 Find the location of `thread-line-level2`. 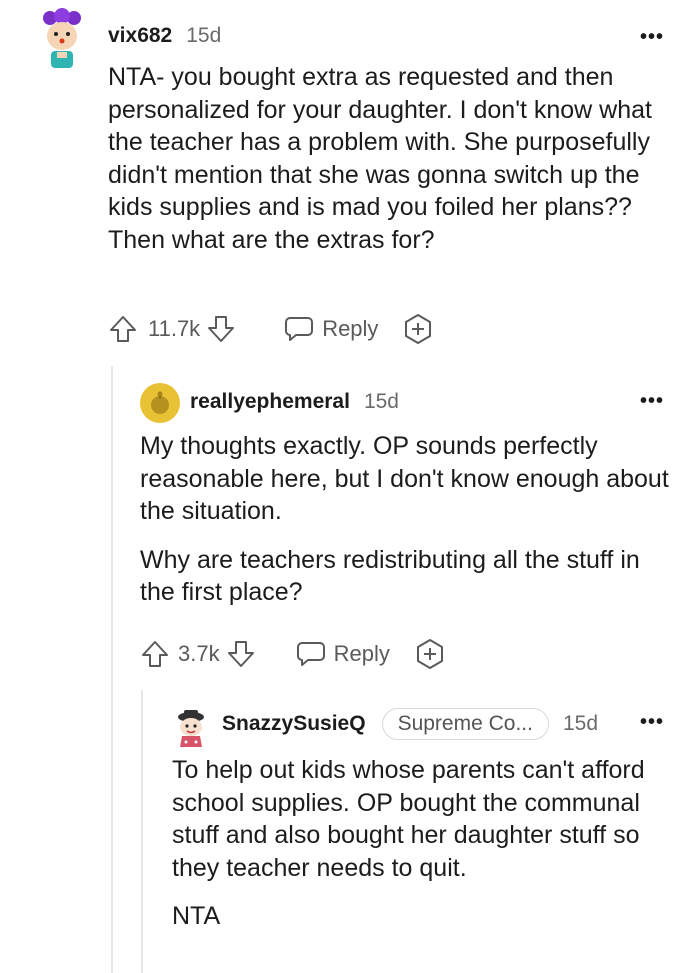

thread-line-level2 is located at coordinates (142, 831).